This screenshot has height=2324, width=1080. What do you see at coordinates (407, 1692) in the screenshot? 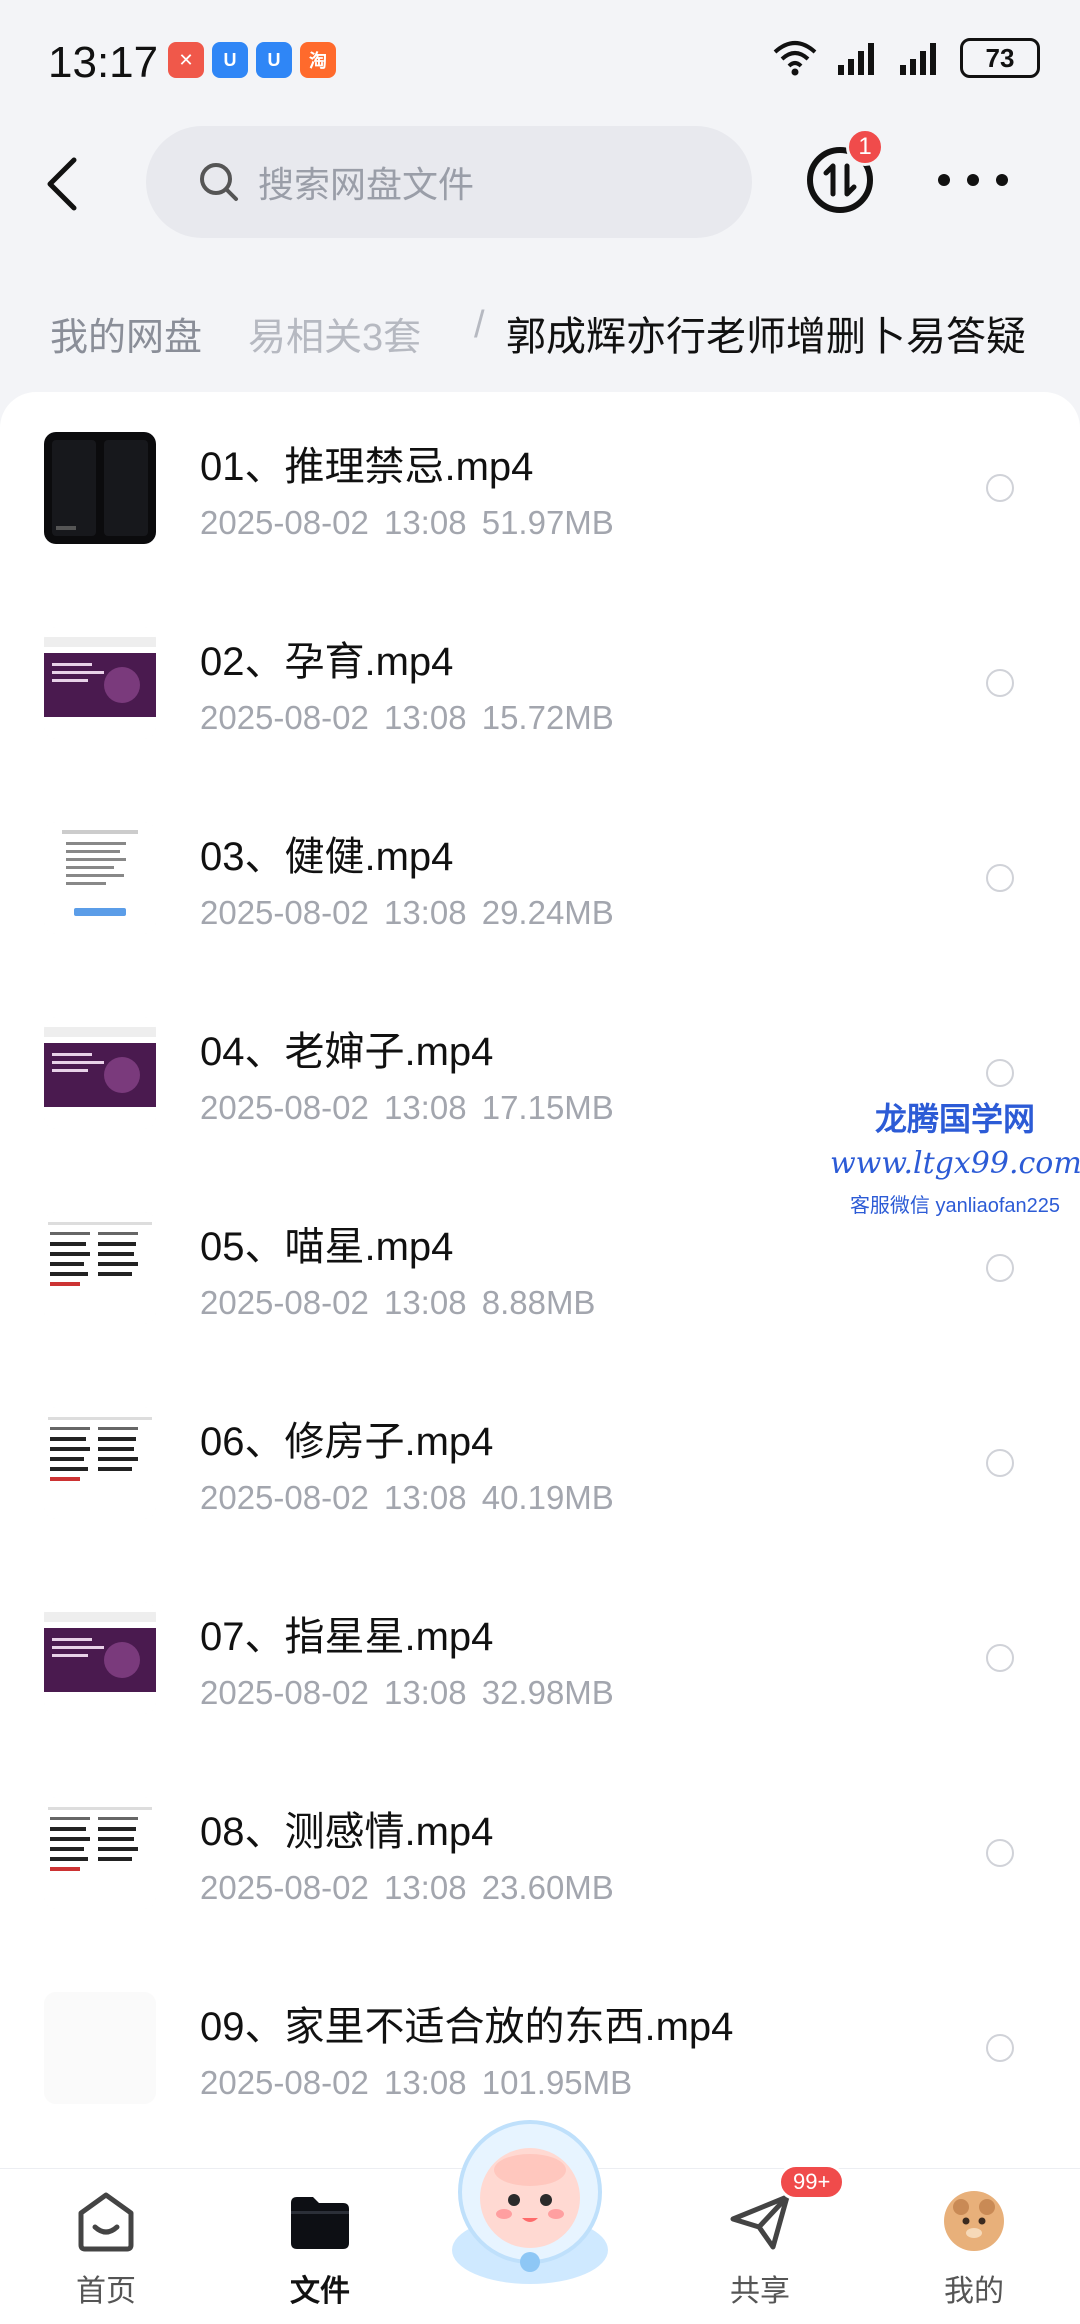
I see `file-meta: 2025-08-02 13:08 32.98MB` at bounding box center [407, 1692].